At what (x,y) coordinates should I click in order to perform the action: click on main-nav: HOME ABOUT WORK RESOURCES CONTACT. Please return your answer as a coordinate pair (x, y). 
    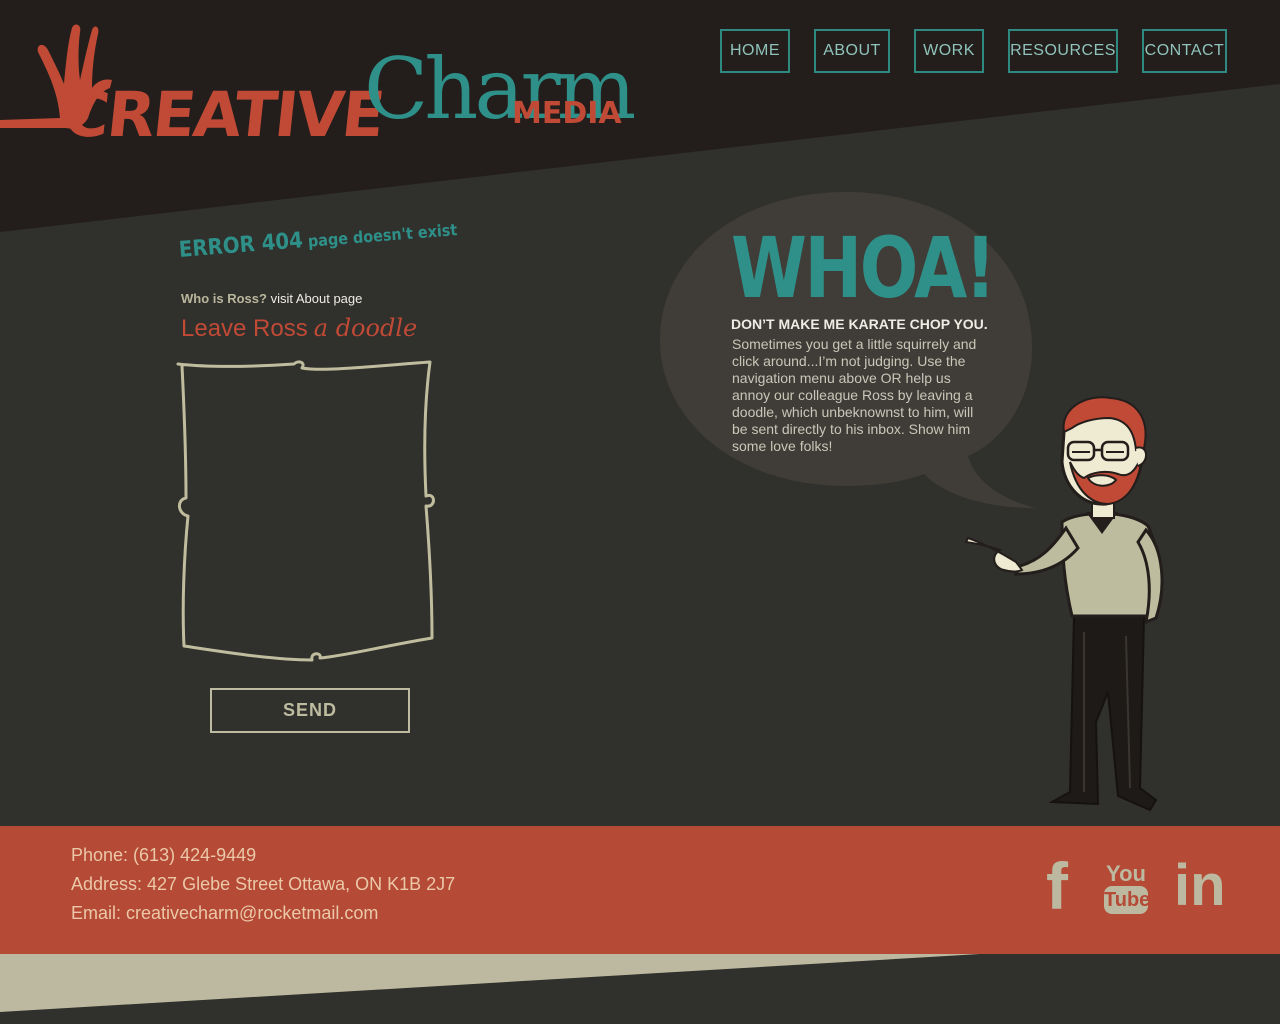
    Looking at the image, I should click on (640, 53).